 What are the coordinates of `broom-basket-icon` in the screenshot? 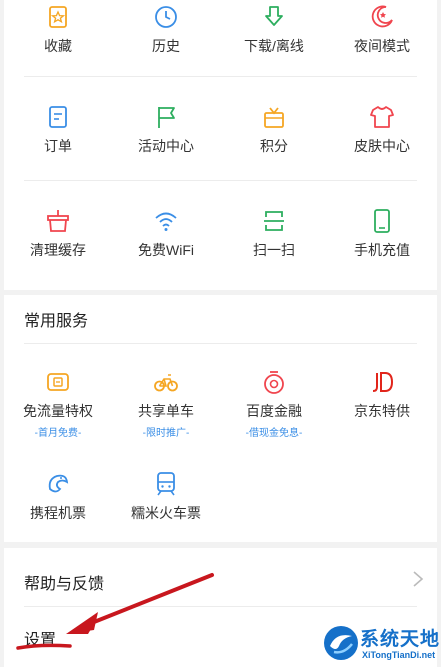 It's located at (58, 221).